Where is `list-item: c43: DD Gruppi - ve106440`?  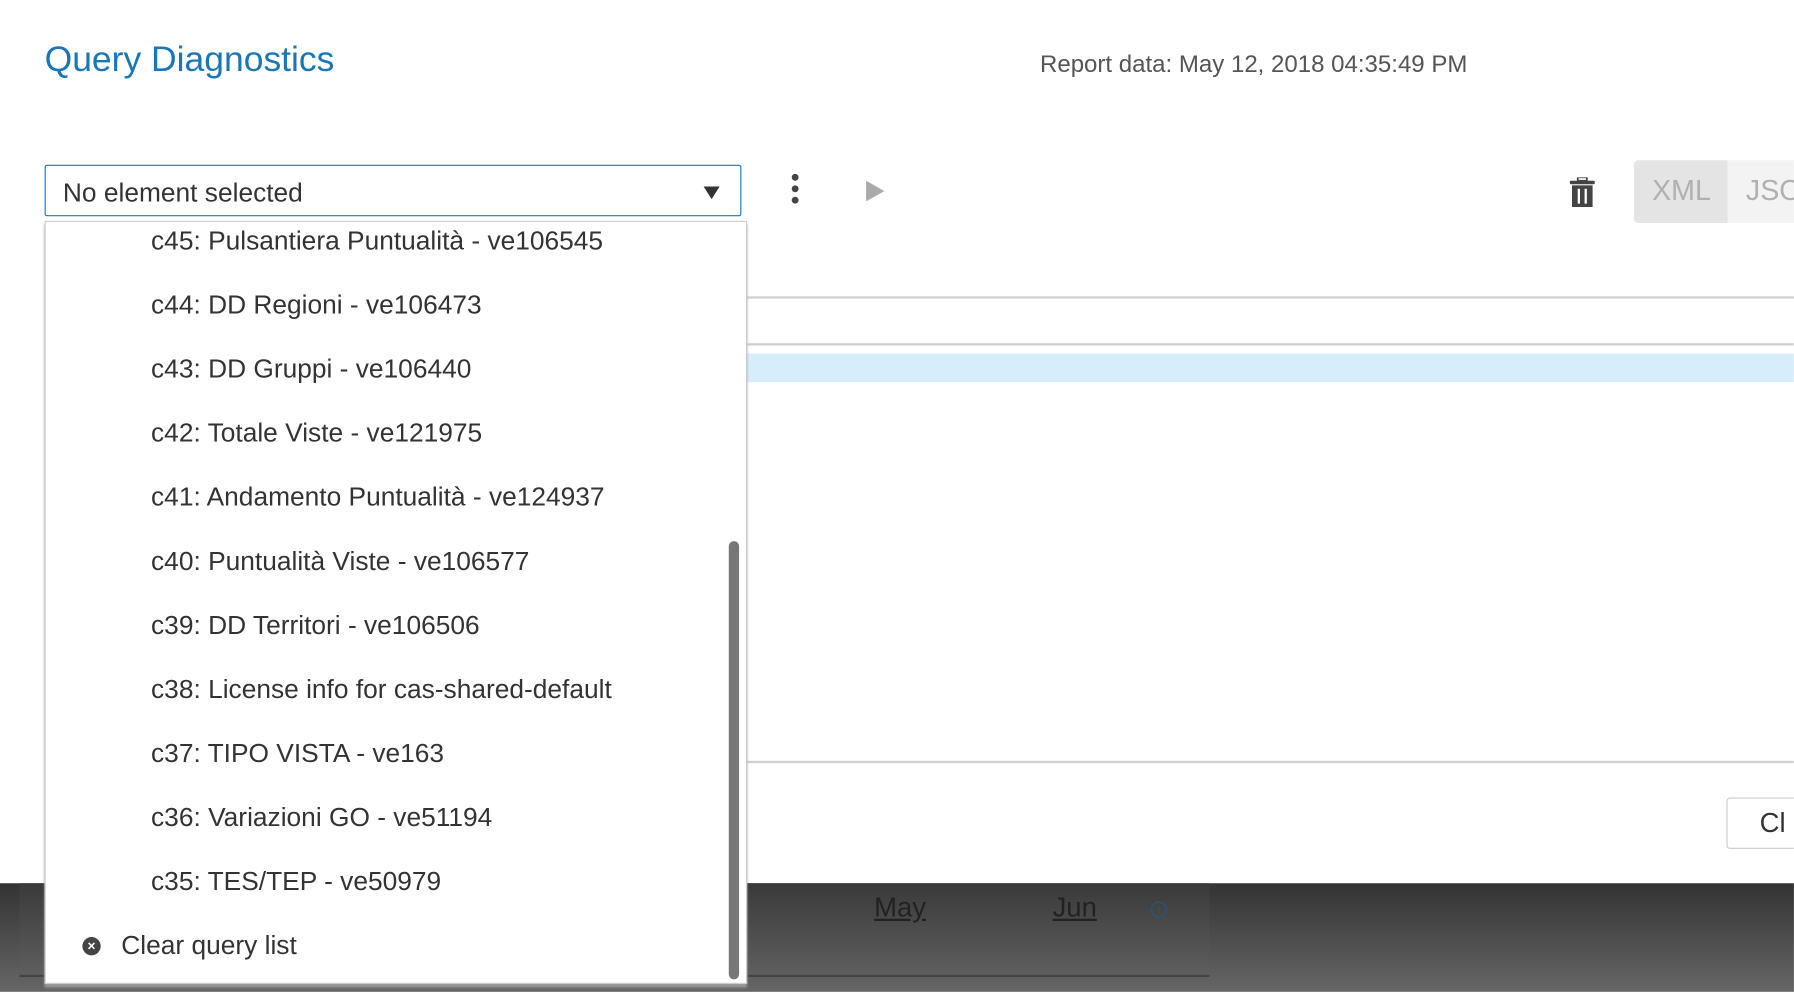 list-item: c43: DD Gruppi - ve106440 is located at coordinates (311, 369).